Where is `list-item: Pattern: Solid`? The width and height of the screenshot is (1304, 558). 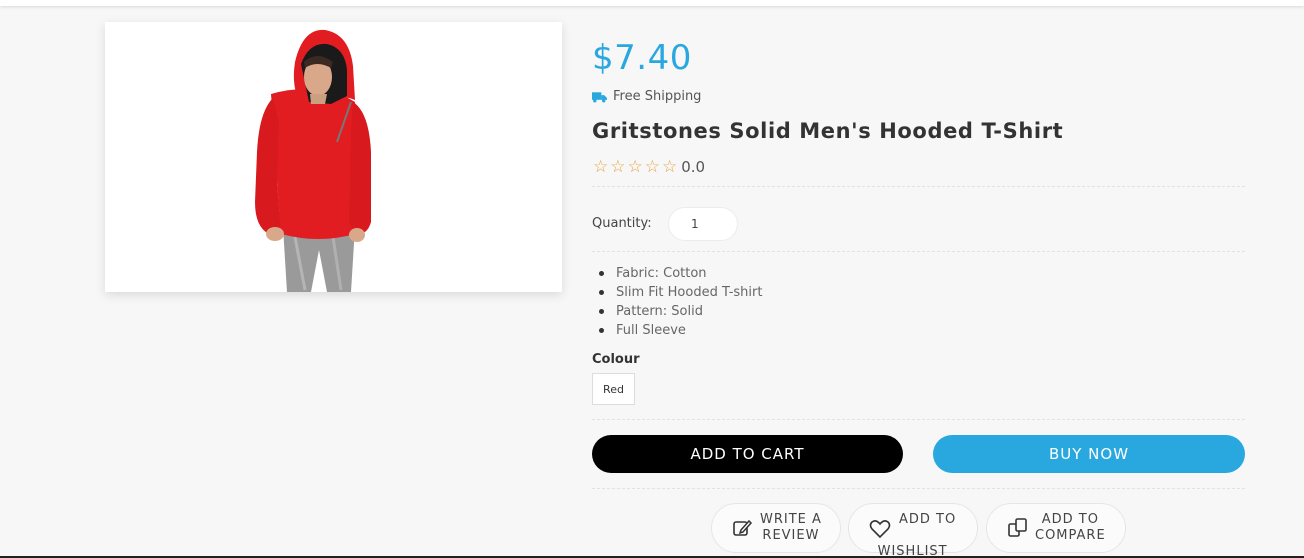 list-item: Pattern: Solid is located at coordinates (680, 311).